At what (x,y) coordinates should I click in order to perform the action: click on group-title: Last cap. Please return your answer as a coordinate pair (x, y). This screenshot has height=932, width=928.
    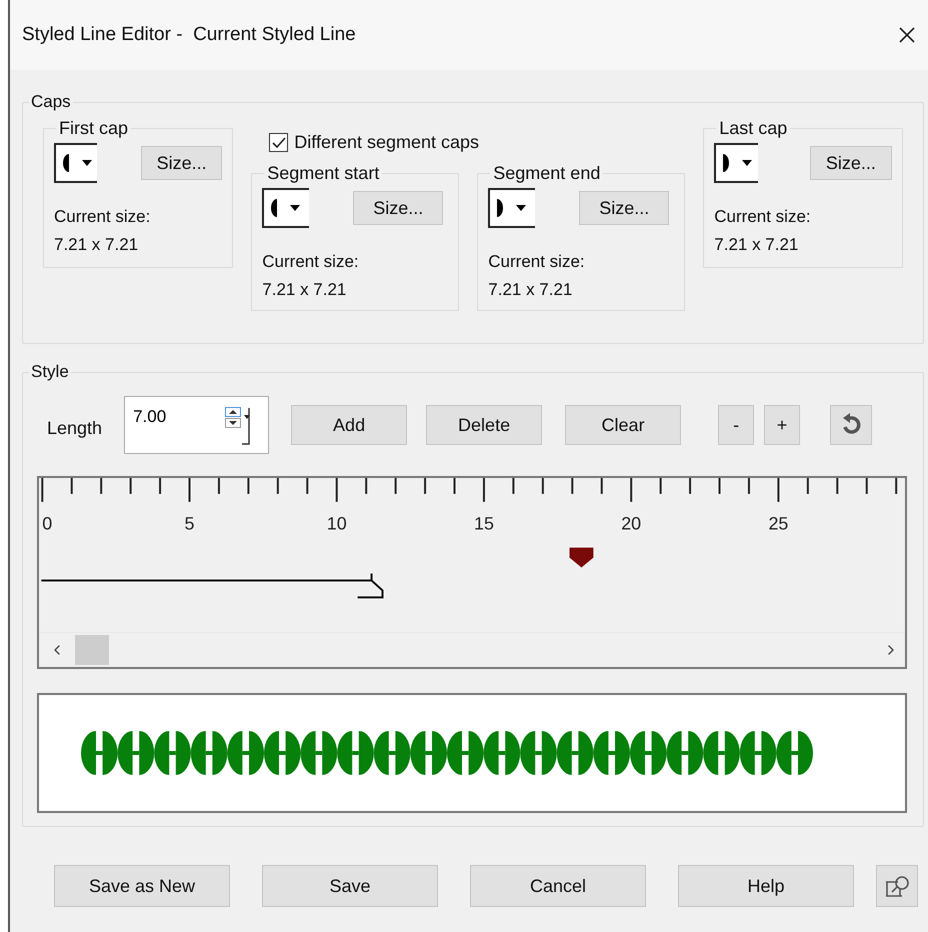
    Looking at the image, I should click on (753, 128).